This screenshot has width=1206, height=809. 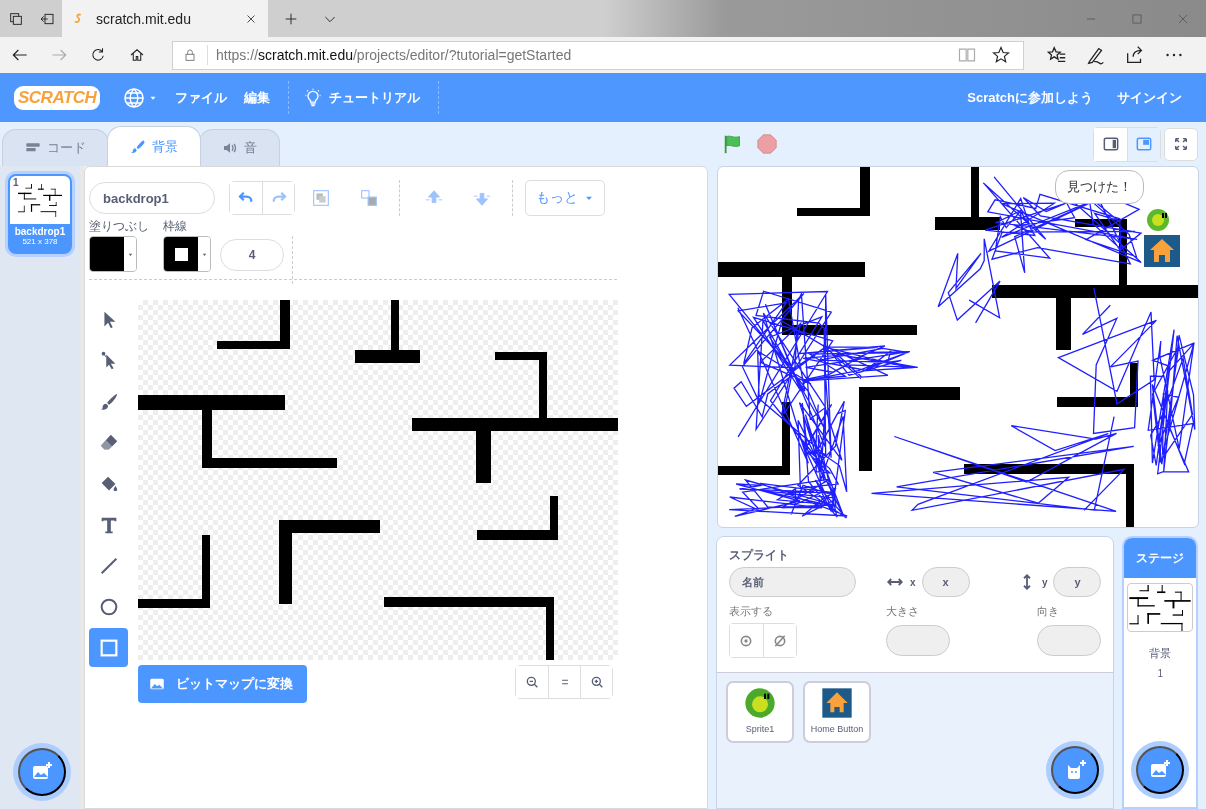 I want to click on costume-tile: 1 backdrop1 521 x 378, so click(x=40, y=214).